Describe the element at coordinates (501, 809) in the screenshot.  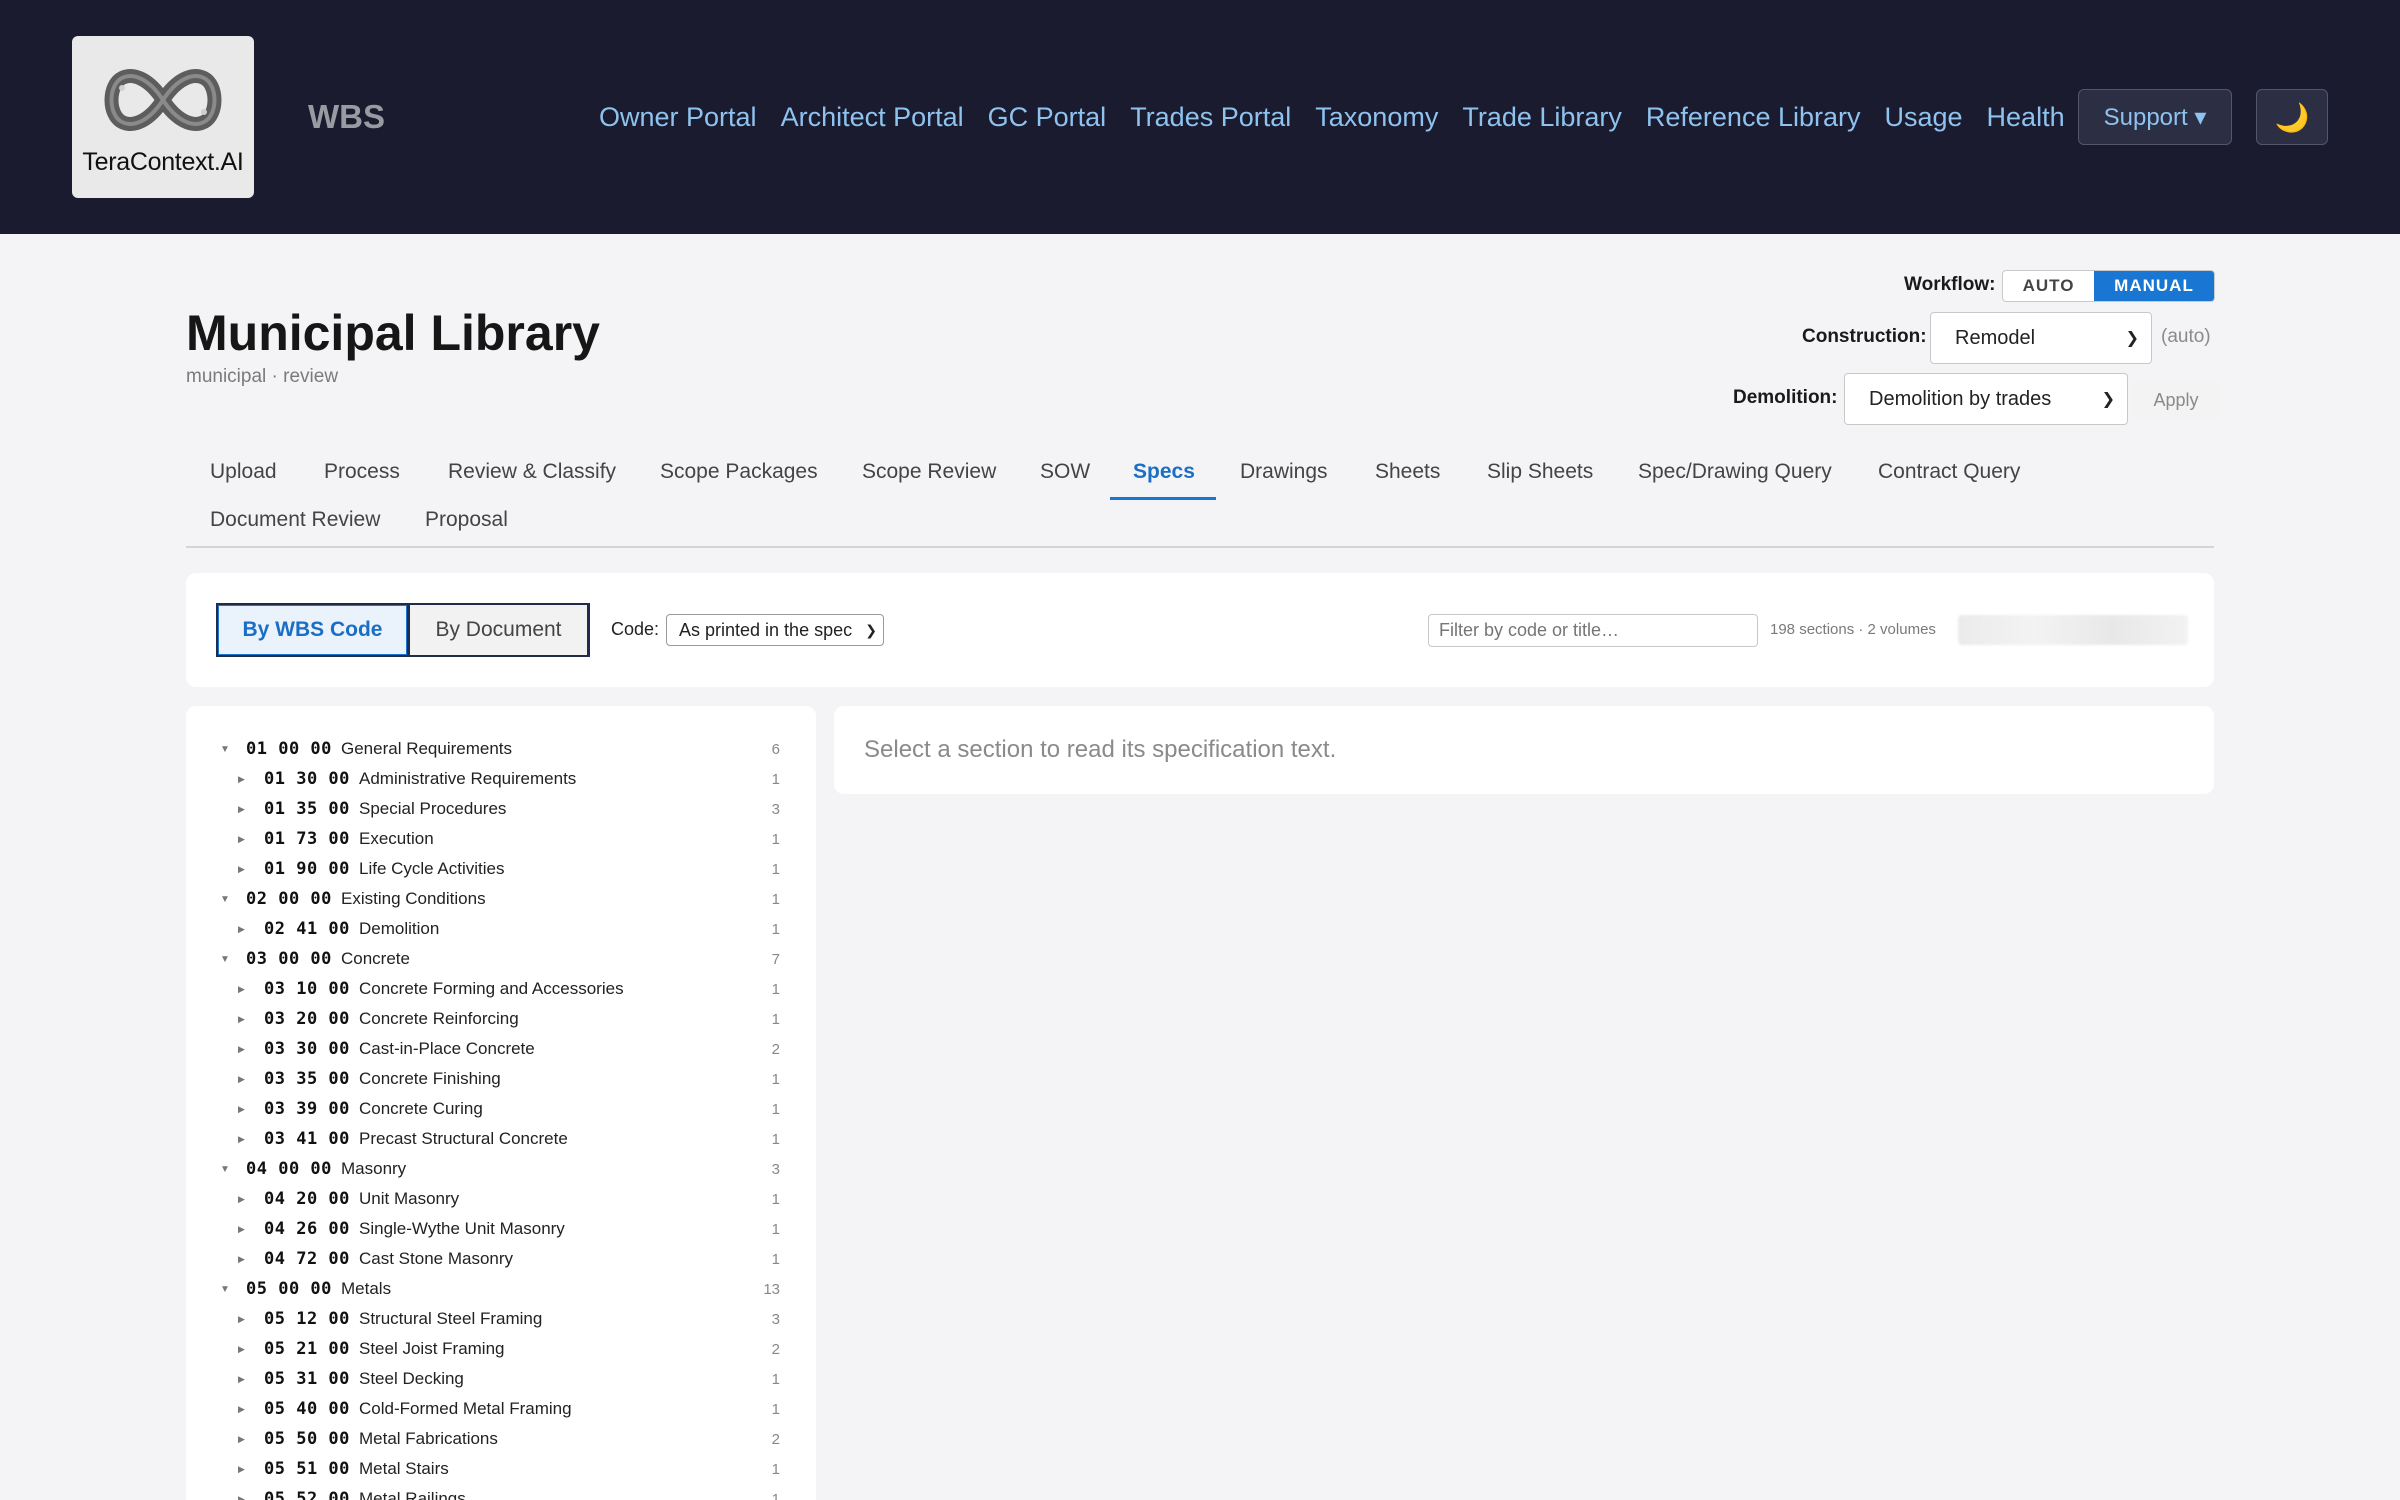
I see `tree-row: ▶ 01 35 00 Special Procedures 3` at that location.